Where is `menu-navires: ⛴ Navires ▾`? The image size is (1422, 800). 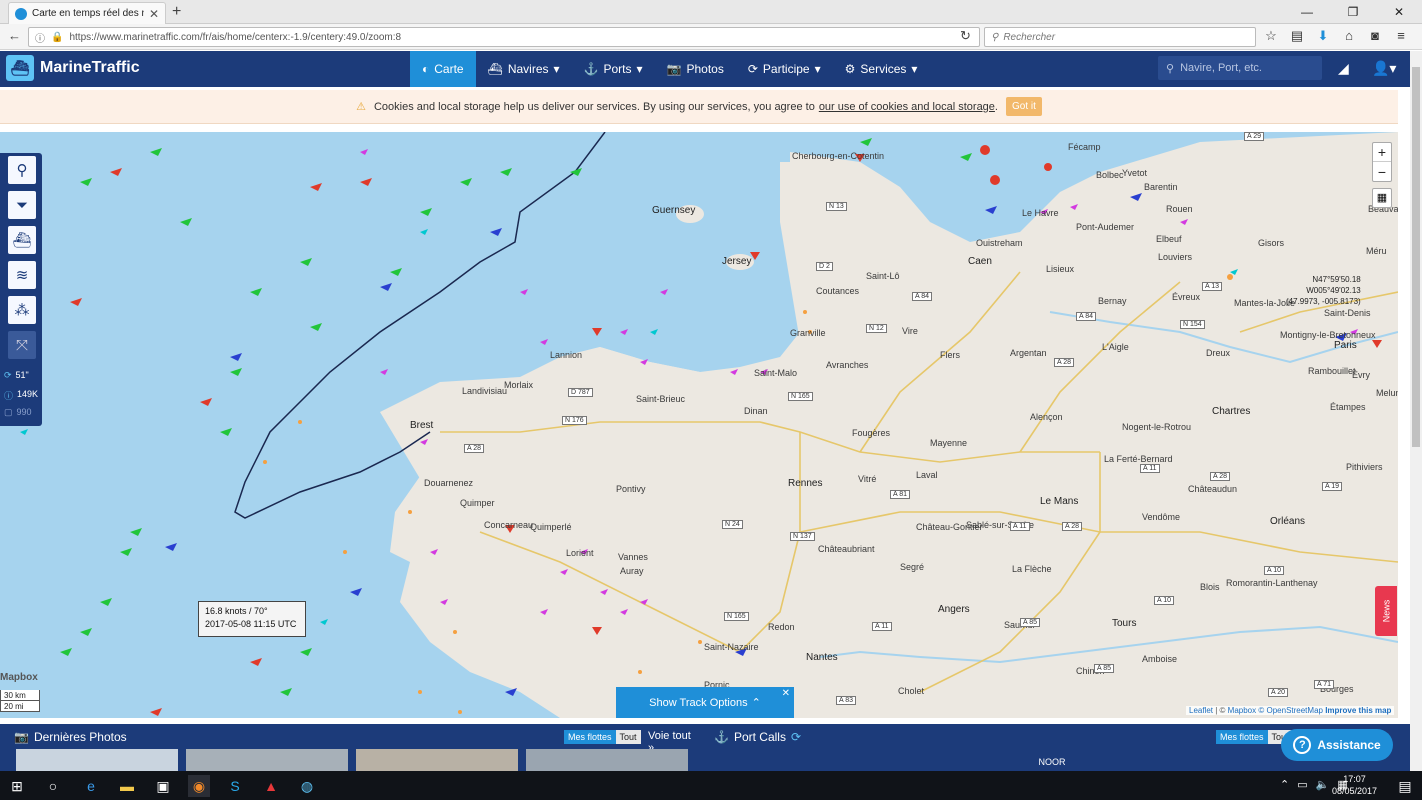
menu-navires: ⛴ Navires ▾ is located at coordinates (524, 69).